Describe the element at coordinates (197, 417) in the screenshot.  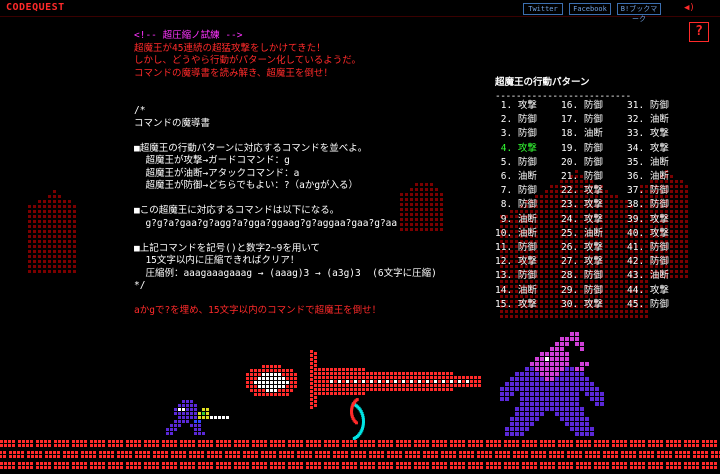
I see `hero-sprite` at that location.